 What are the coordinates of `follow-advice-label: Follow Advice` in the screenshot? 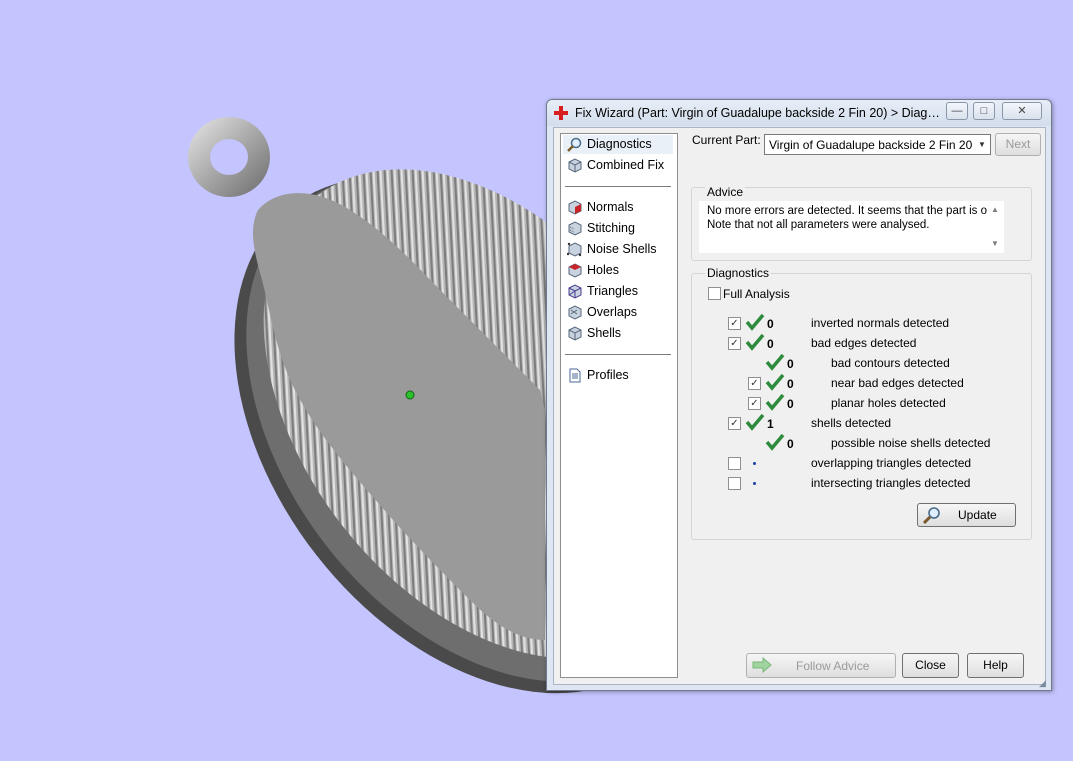 It's located at (833, 666).